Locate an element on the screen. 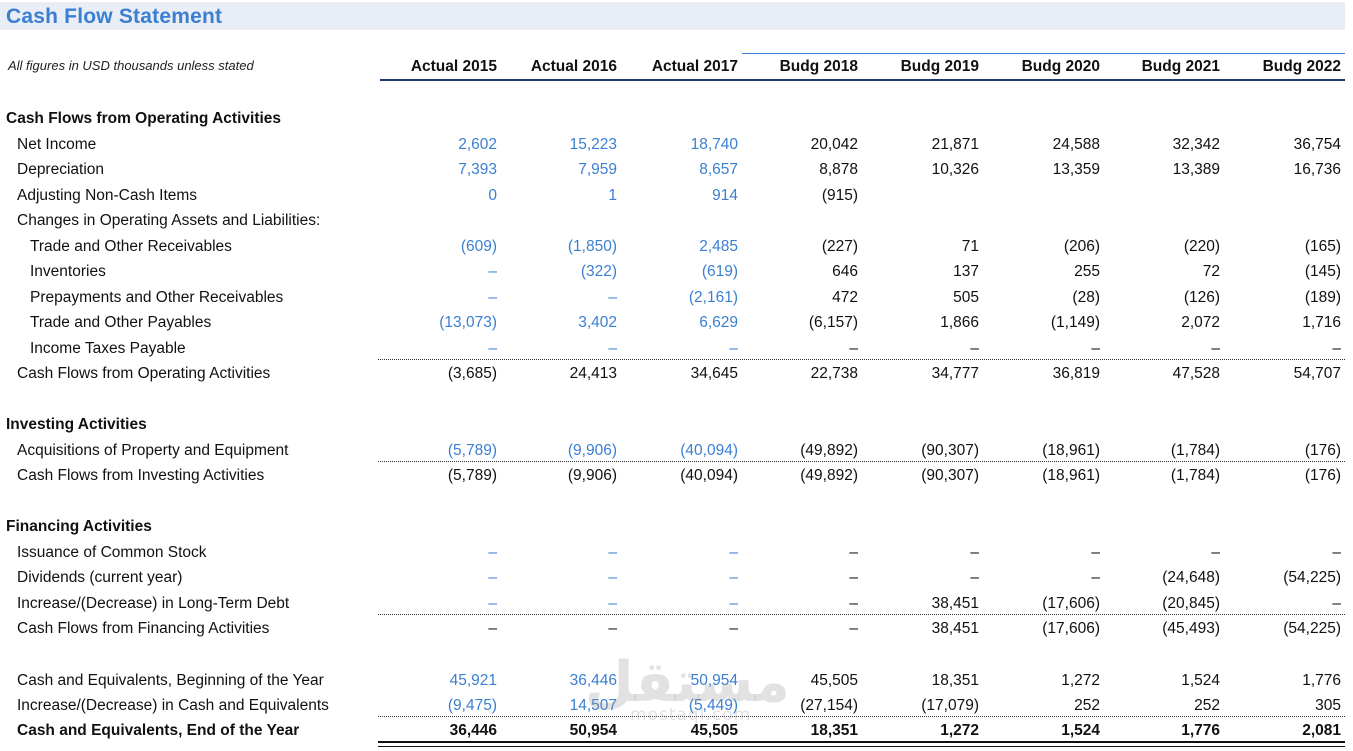 The image size is (1353, 751). table-cell: (13,073) is located at coordinates (468, 322).